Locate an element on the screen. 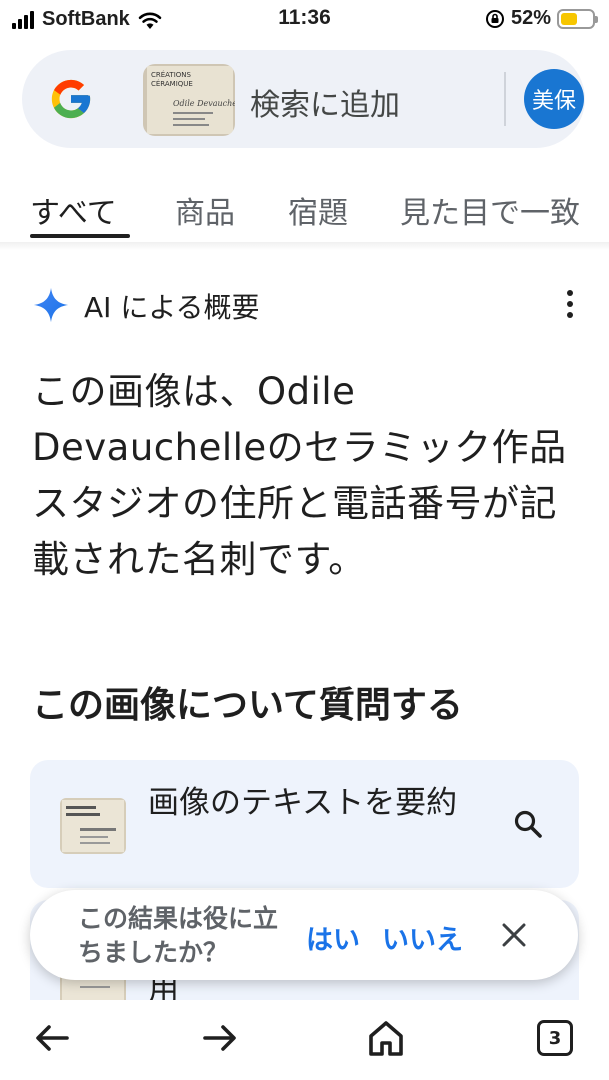  tab-all: すべて is located at coordinates (73, 210).